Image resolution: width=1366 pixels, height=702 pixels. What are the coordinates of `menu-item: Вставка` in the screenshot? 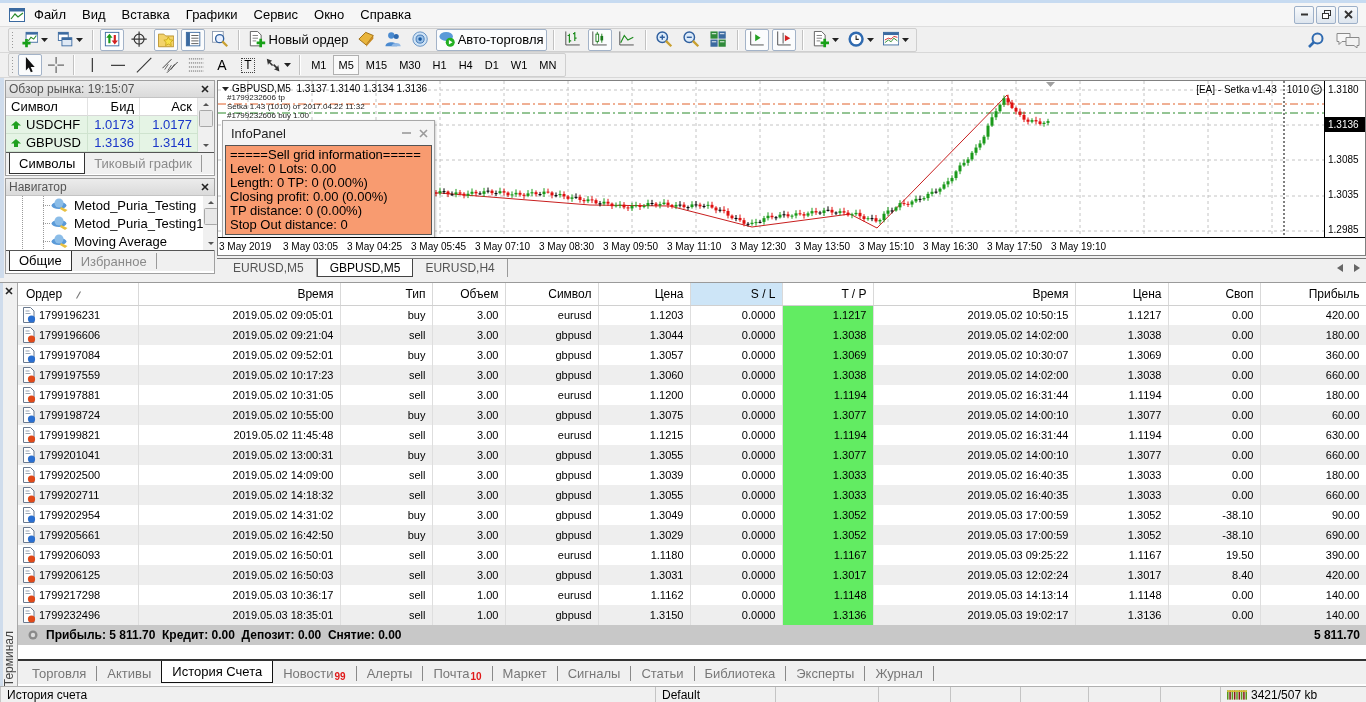 It's located at (145, 14).